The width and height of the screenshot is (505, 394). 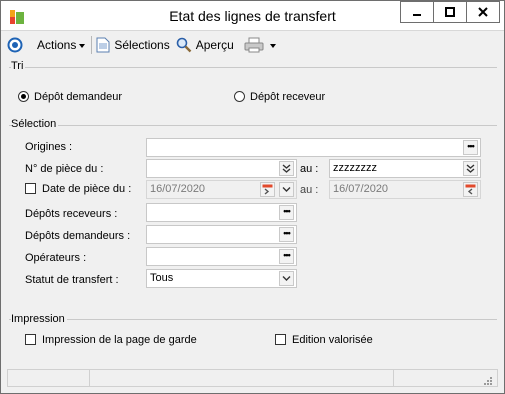 I want to click on statut-select: Tous, so click(x=221, y=278).